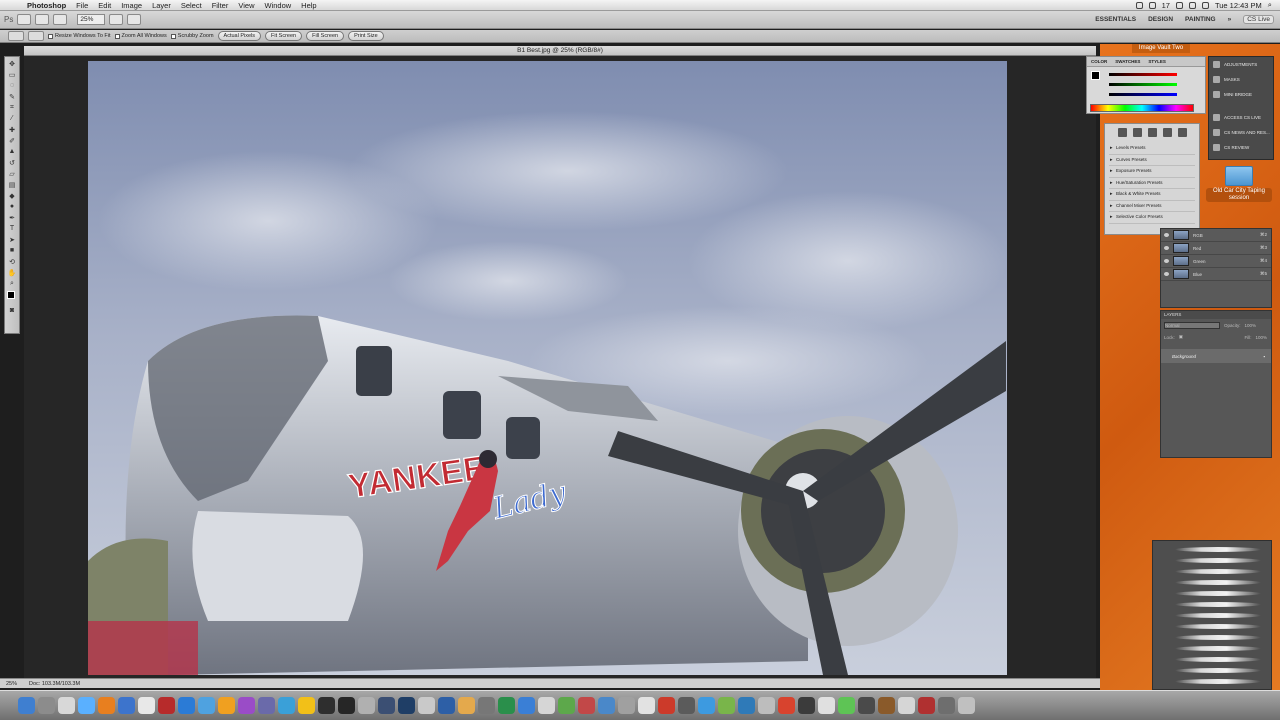  What do you see at coordinates (1152, 149) in the screenshot?
I see `preset-levels: Levels Presets` at bounding box center [1152, 149].